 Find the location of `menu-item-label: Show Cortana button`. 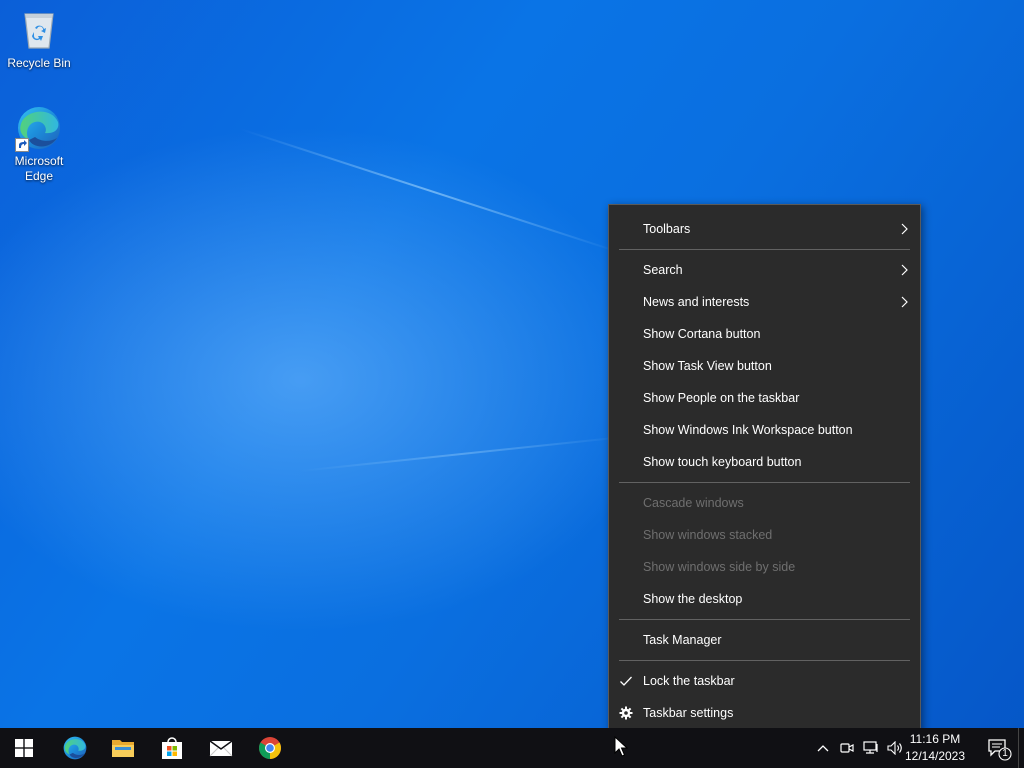

menu-item-label: Show Cortana button is located at coordinates (702, 334).